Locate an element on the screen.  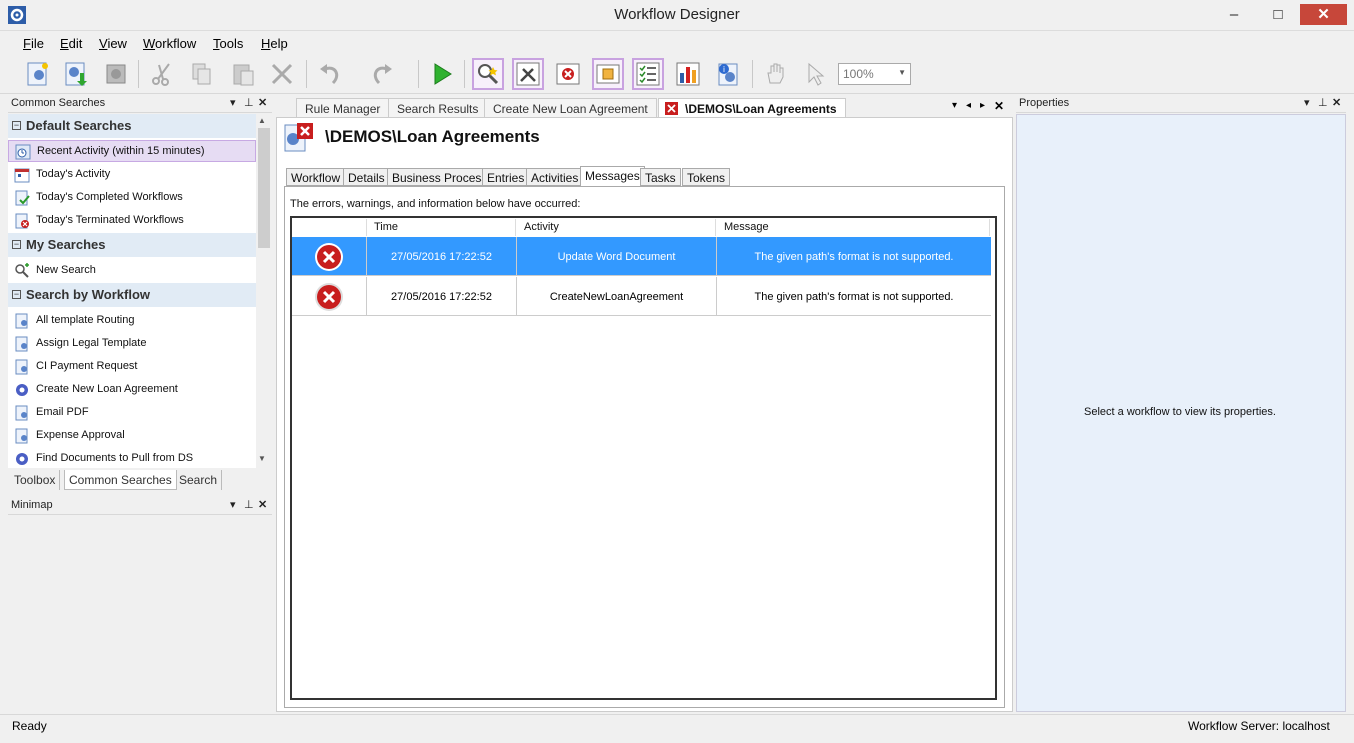
workflow-info-button: i is located at coordinates (728, 74).